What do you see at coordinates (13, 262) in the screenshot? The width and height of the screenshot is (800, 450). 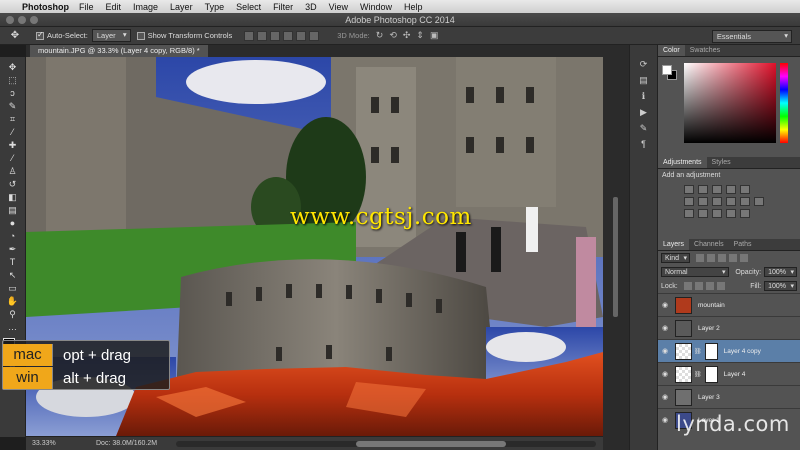 I see `type-tool-icon: T` at bounding box center [13, 262].